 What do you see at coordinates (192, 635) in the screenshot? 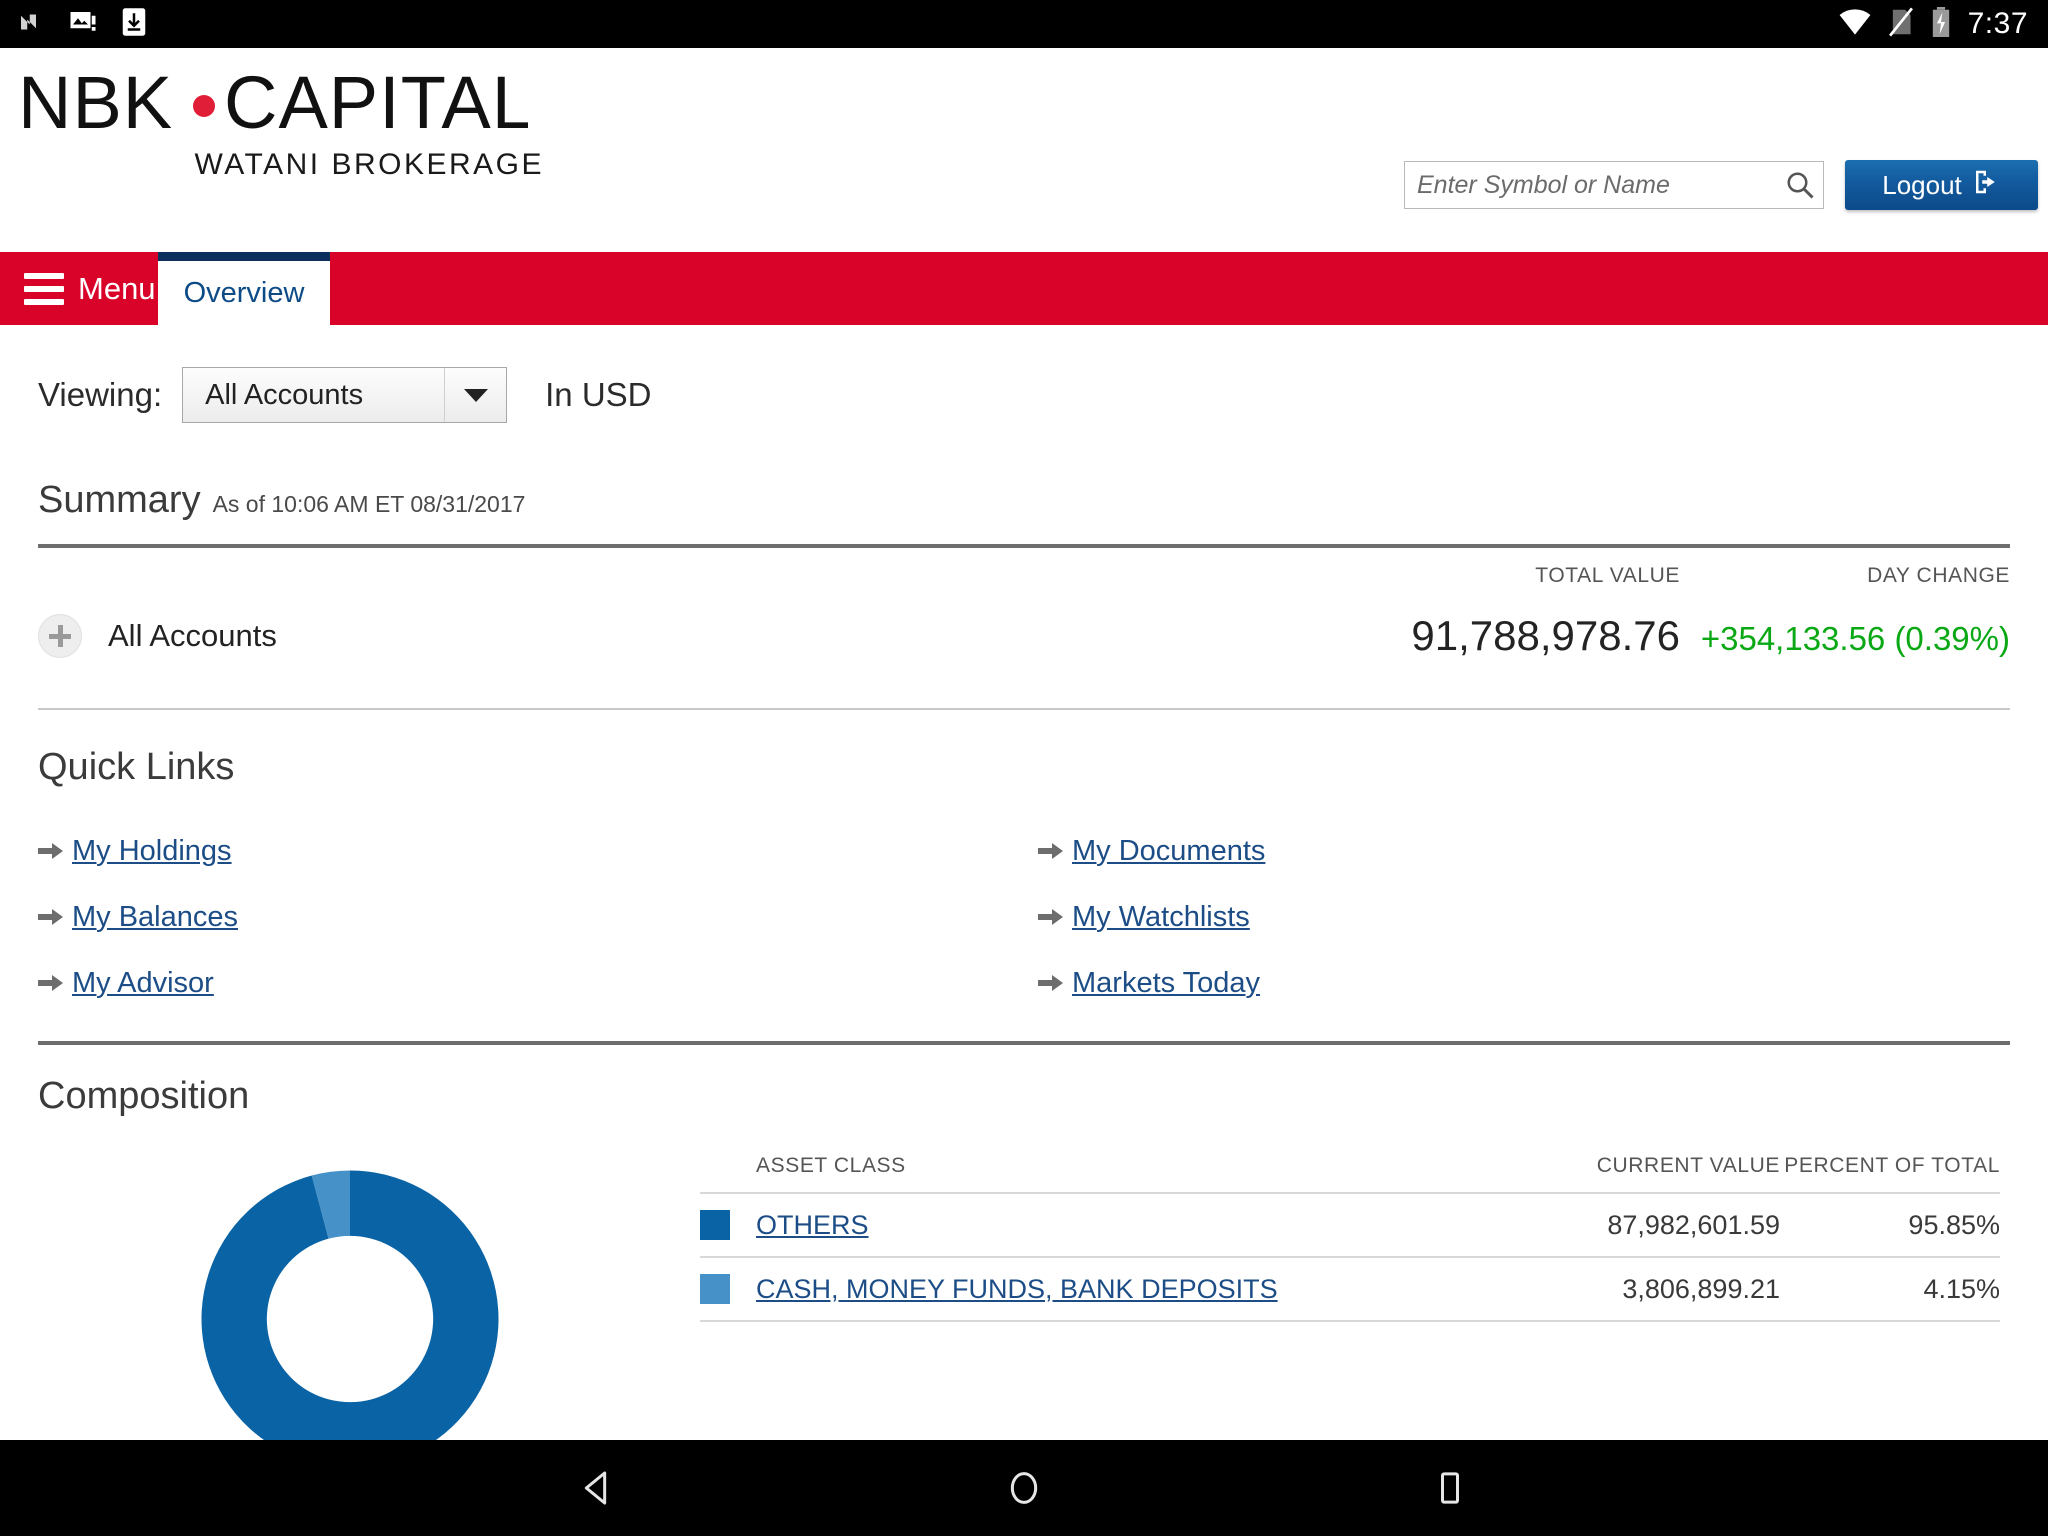
I see `account-name: All Accounts` at bounding box center [192, 635].